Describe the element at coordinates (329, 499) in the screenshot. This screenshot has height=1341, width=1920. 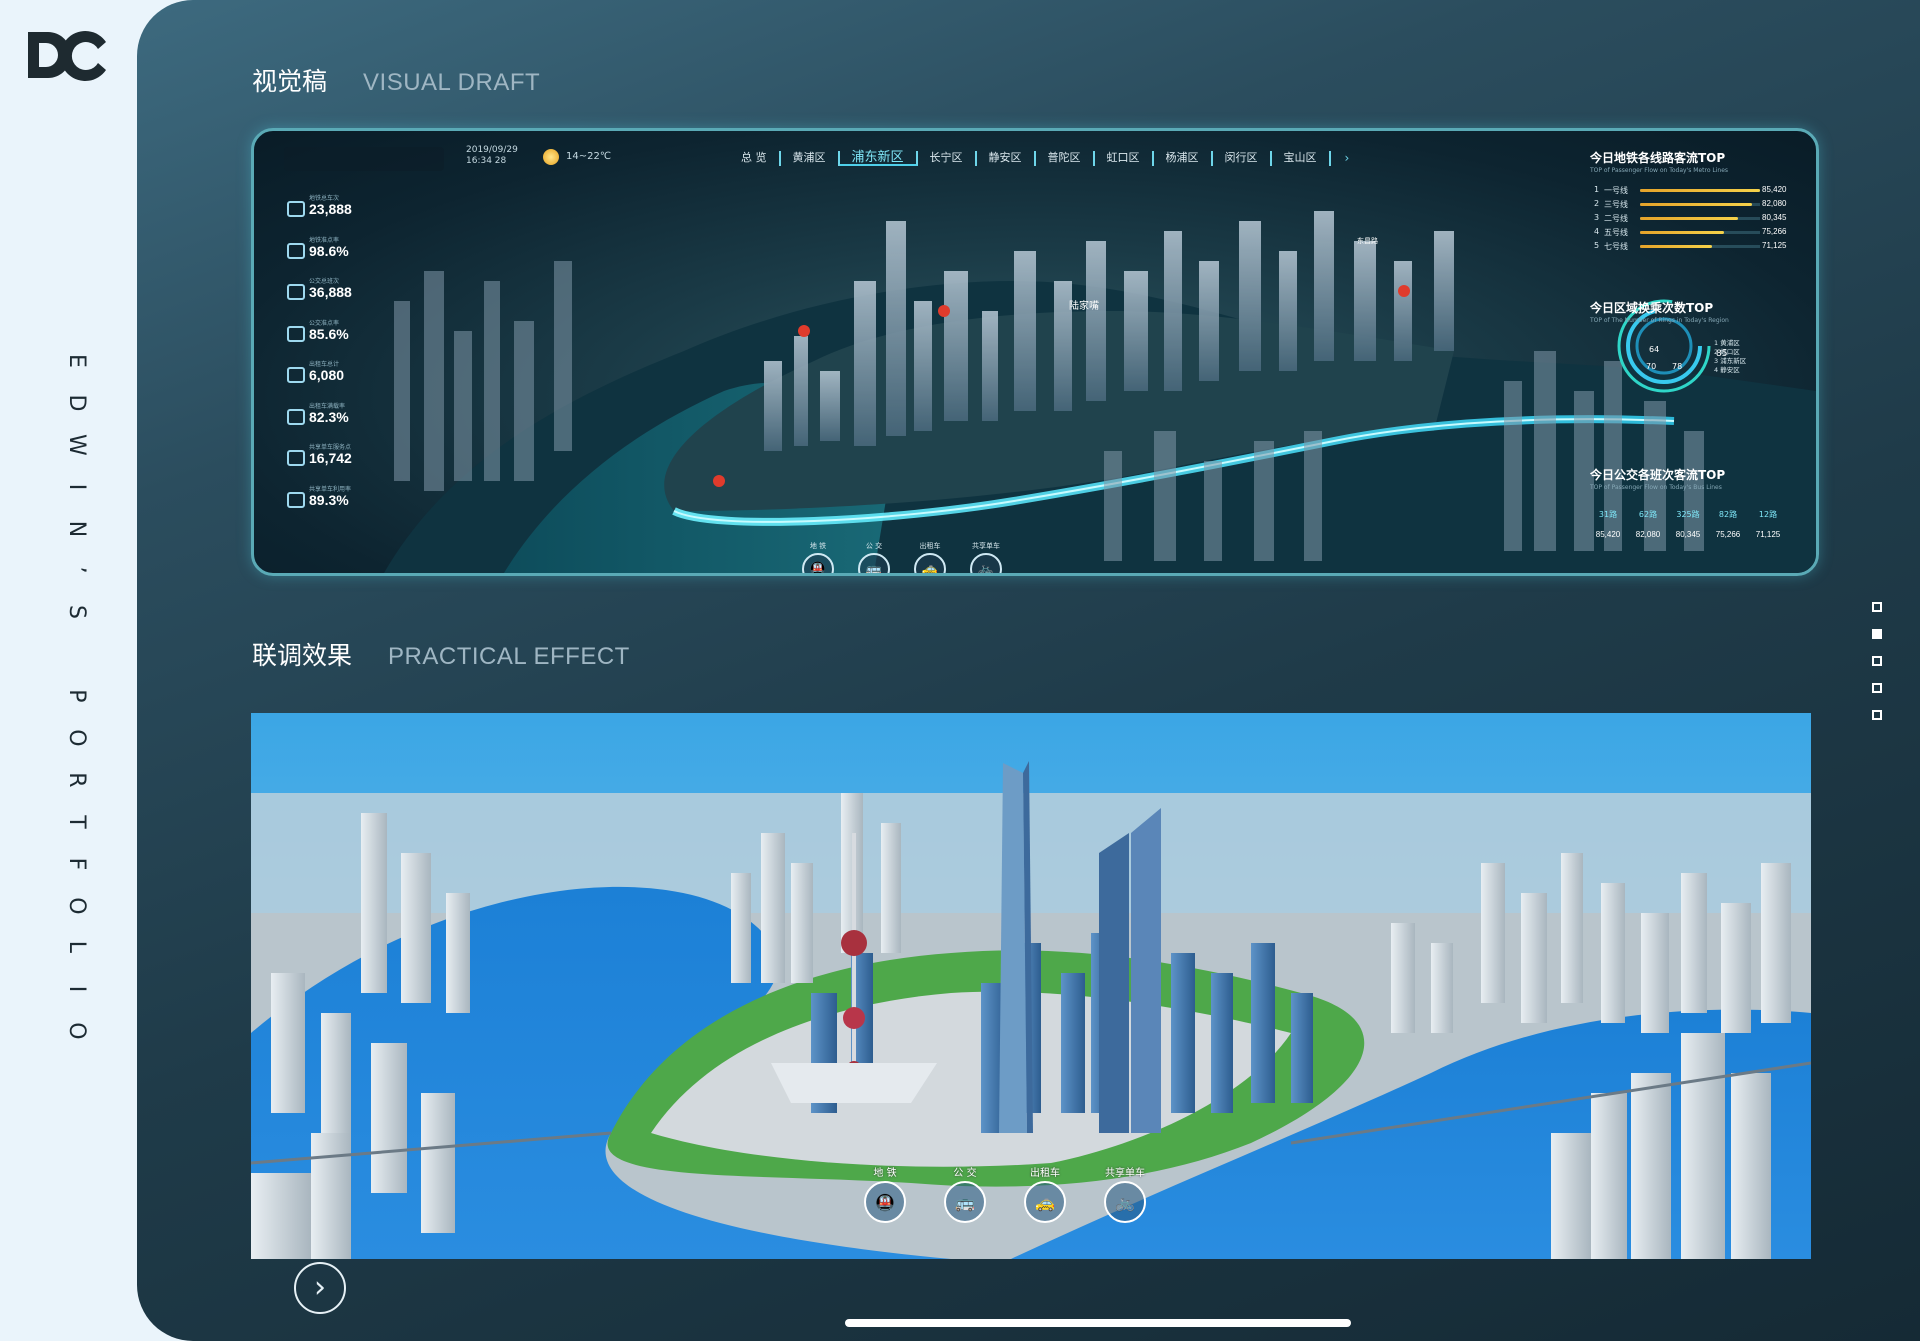
I see `kpi-value: 89.3%` at that location.